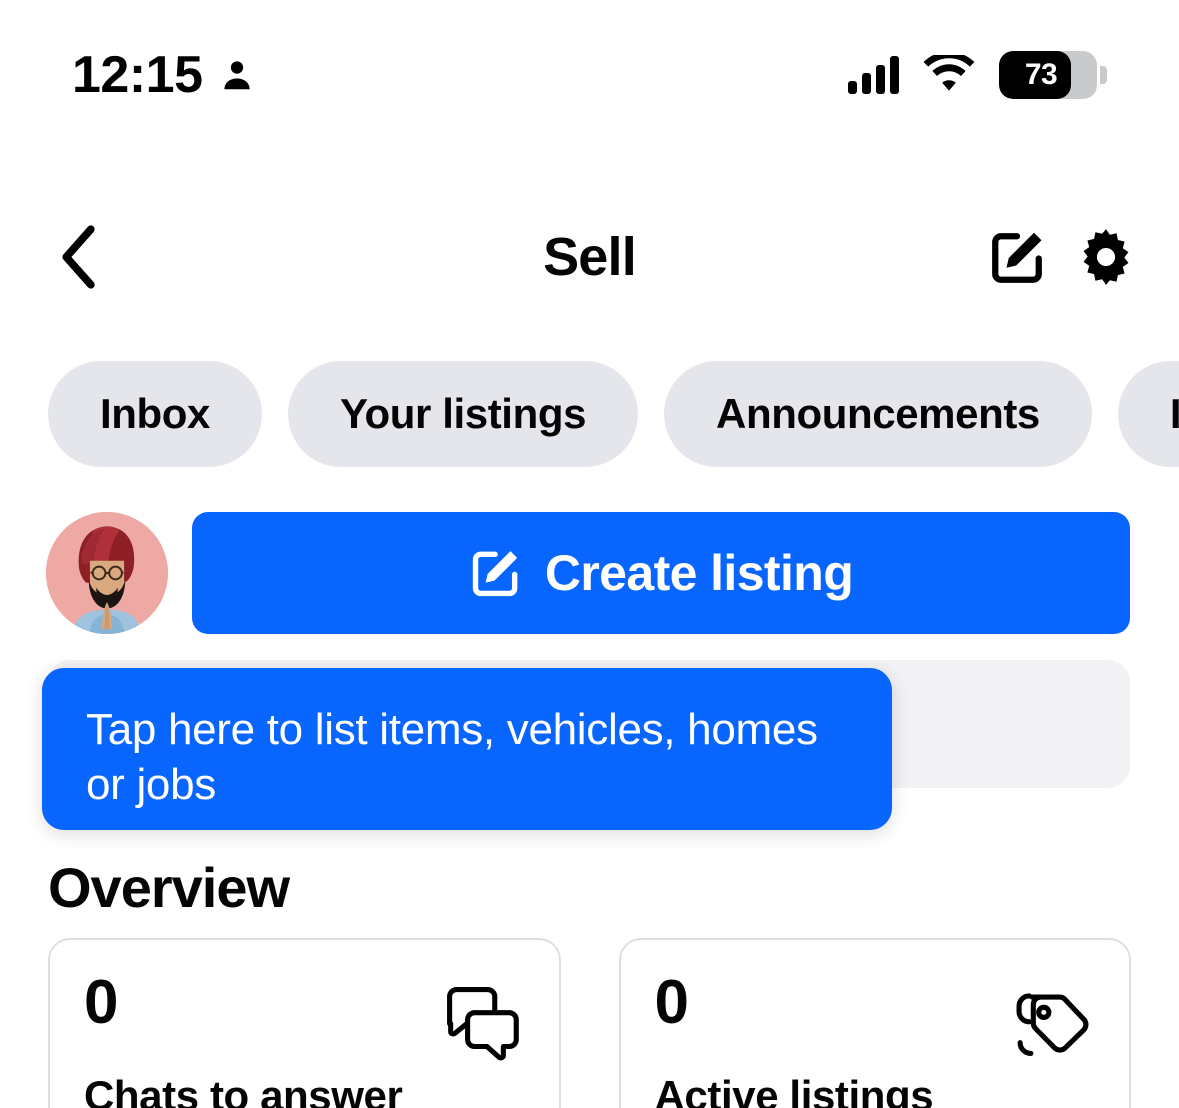 This screenshot has height=1108, width=1179. I want to click on chevron-left-icon, so click(78, 257).